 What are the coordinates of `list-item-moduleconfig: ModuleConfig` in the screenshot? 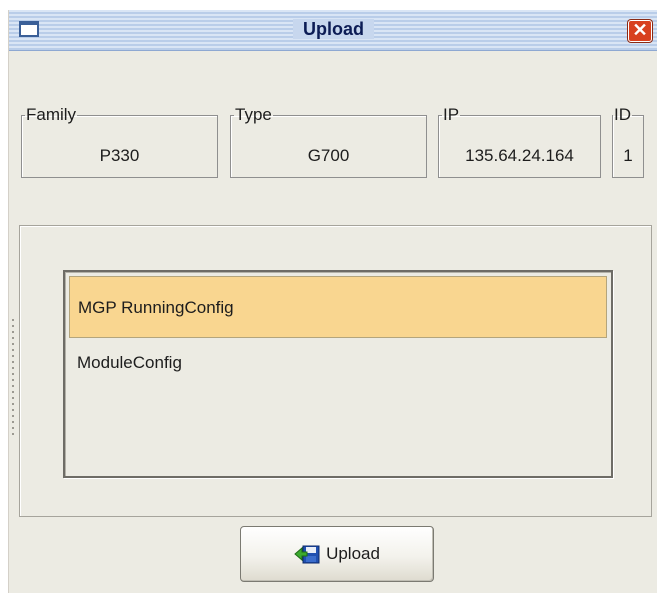 It's located at (338, 363).